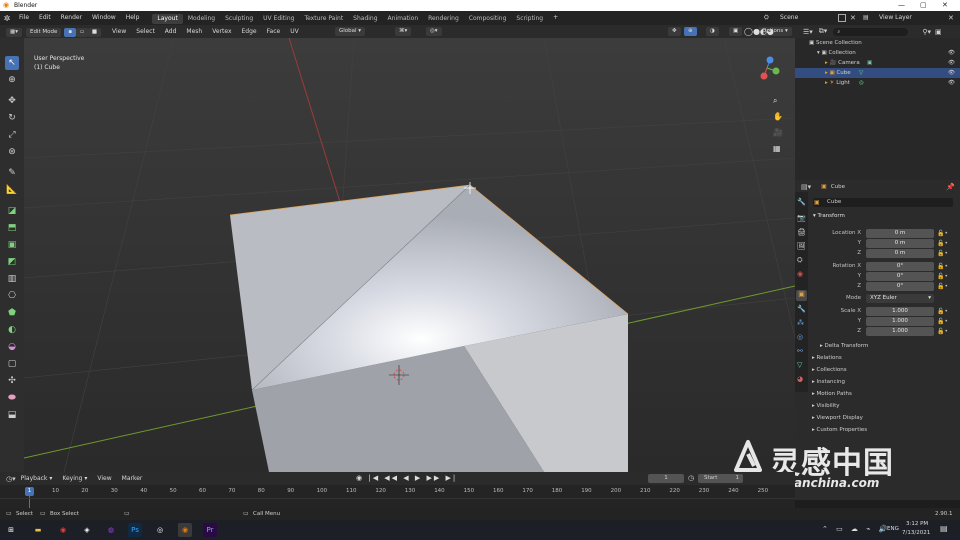 This screenshot has width=960, height=540. Describe the element at coordinates (14, 32) in the screenshot. I see `editor-type-icon: ▦▾` at that location.